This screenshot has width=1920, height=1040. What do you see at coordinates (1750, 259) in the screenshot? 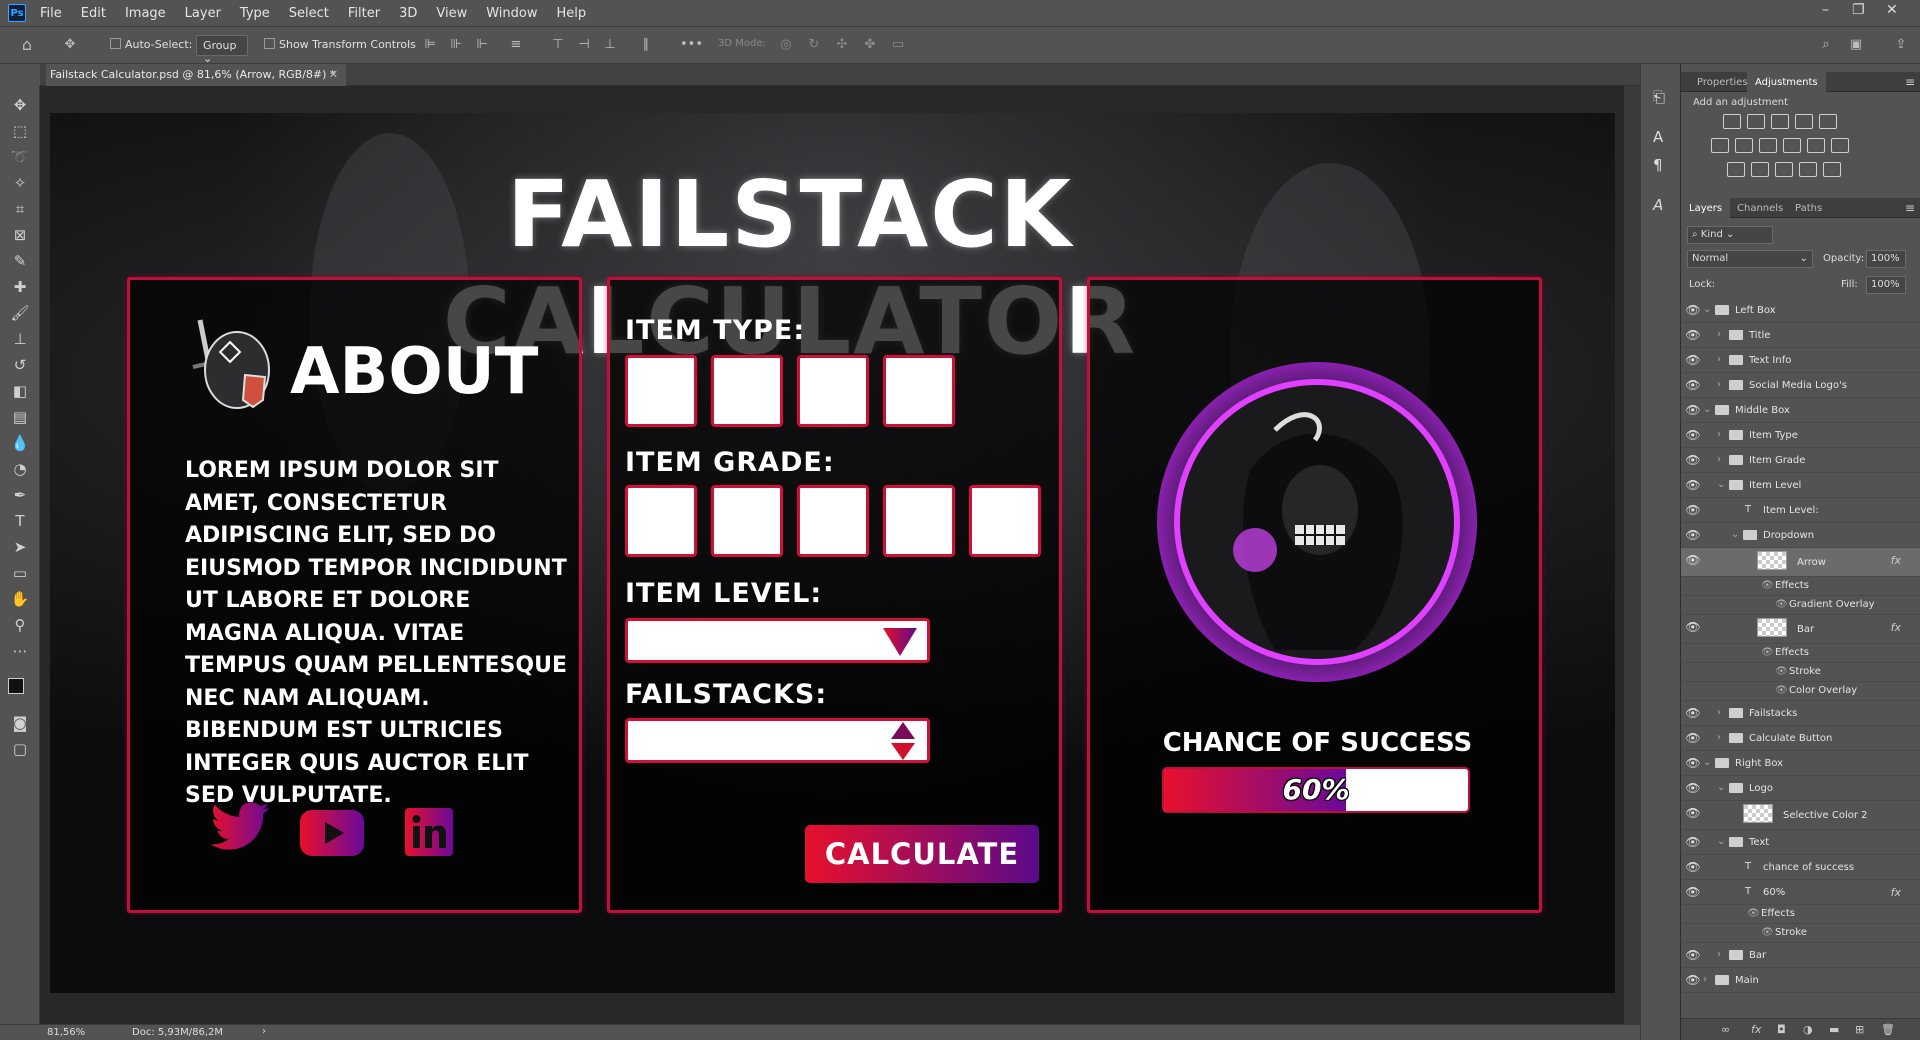
I see `blend-mode-select: Normal ⌄` at bounding box center [1750, 259].